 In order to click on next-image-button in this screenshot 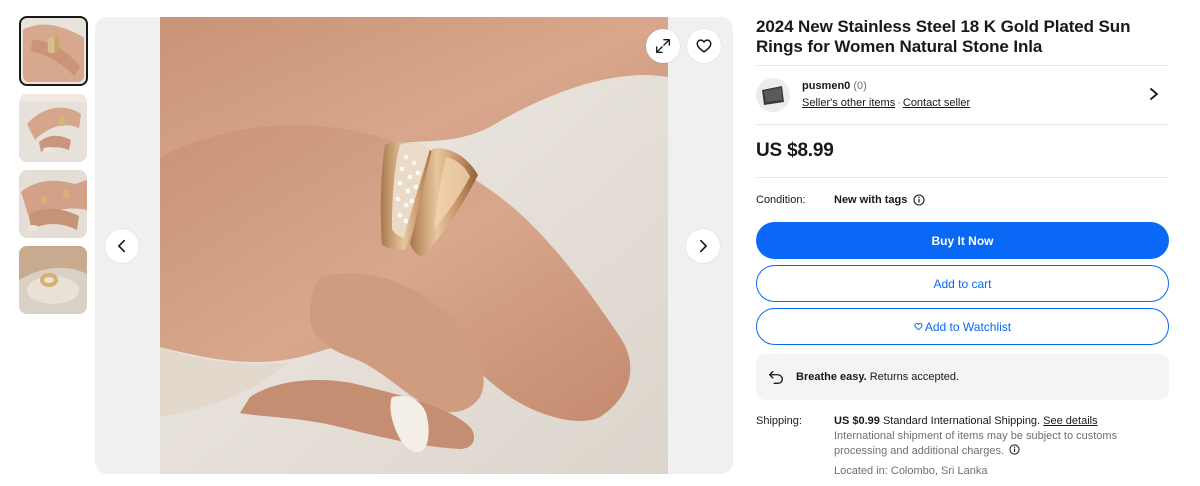, I will do `click(703, 246)`.